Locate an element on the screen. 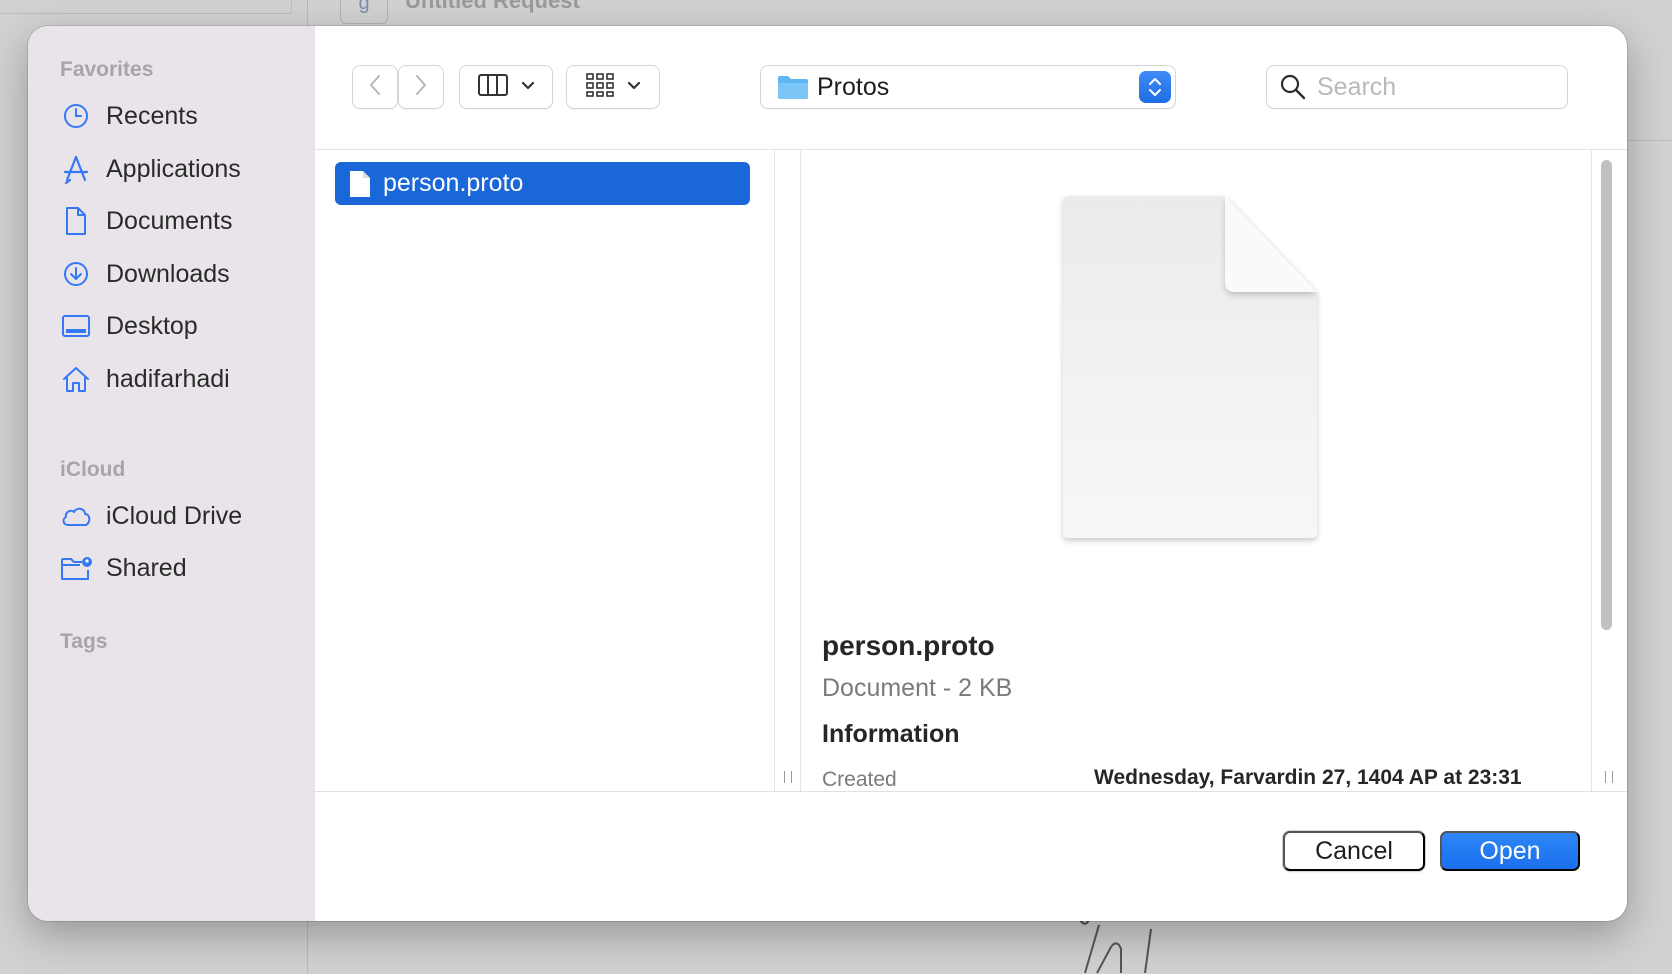 This screenshot has height=974, width=1672. document-icon is located at coordinates (76, 221).